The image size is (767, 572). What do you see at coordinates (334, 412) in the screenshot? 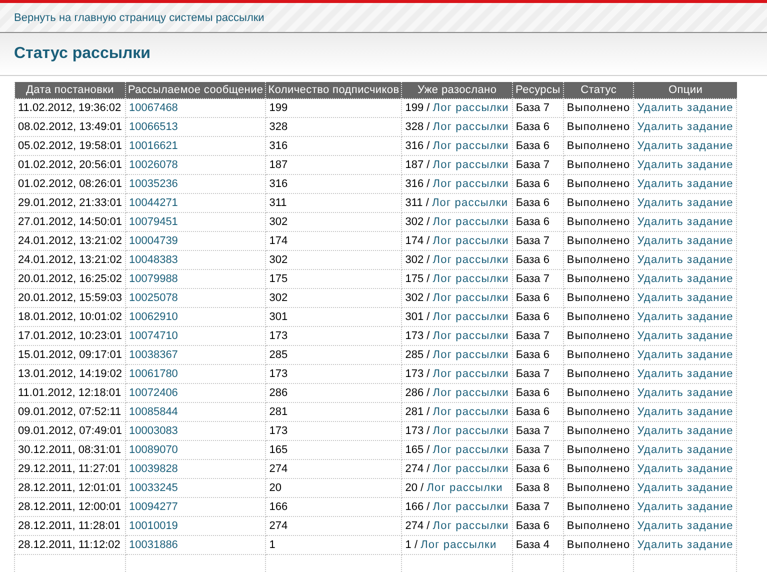
I see `subscribers-cell: 281` at bounding box center [334, 412].